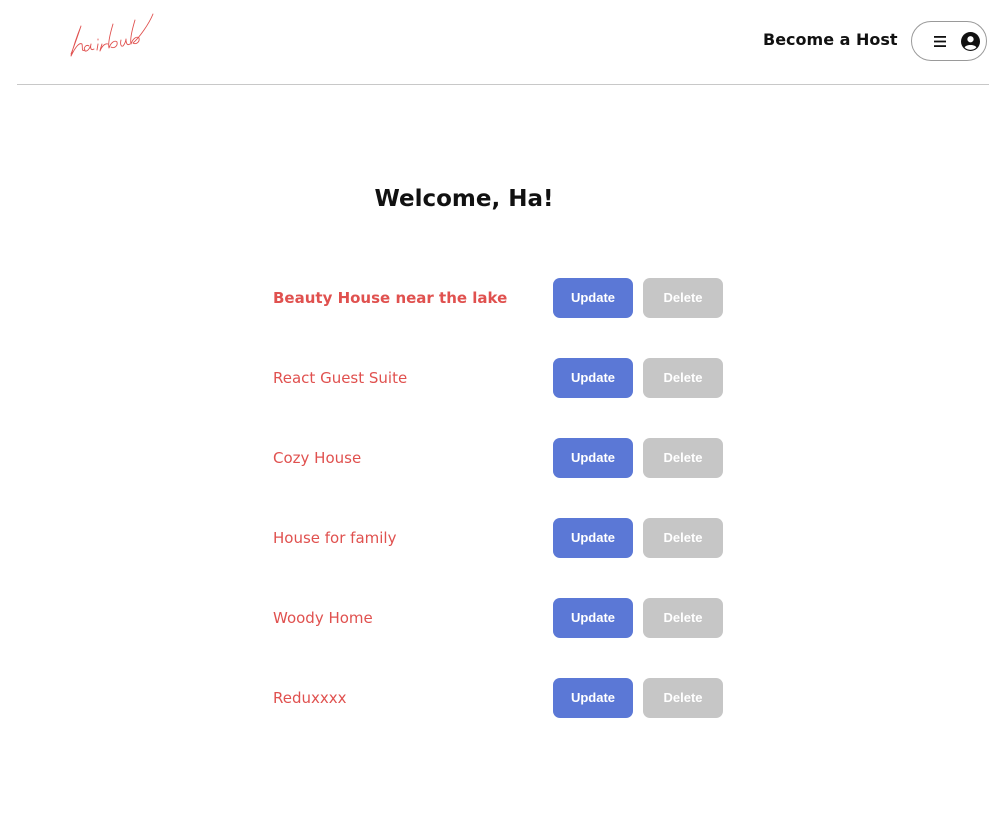 The width and height of the screenshot is (1005, 831). Describe the element at coordinates (390, 298) in the screenshot. I see `listing-title: Beauty House near the lake` at that location.